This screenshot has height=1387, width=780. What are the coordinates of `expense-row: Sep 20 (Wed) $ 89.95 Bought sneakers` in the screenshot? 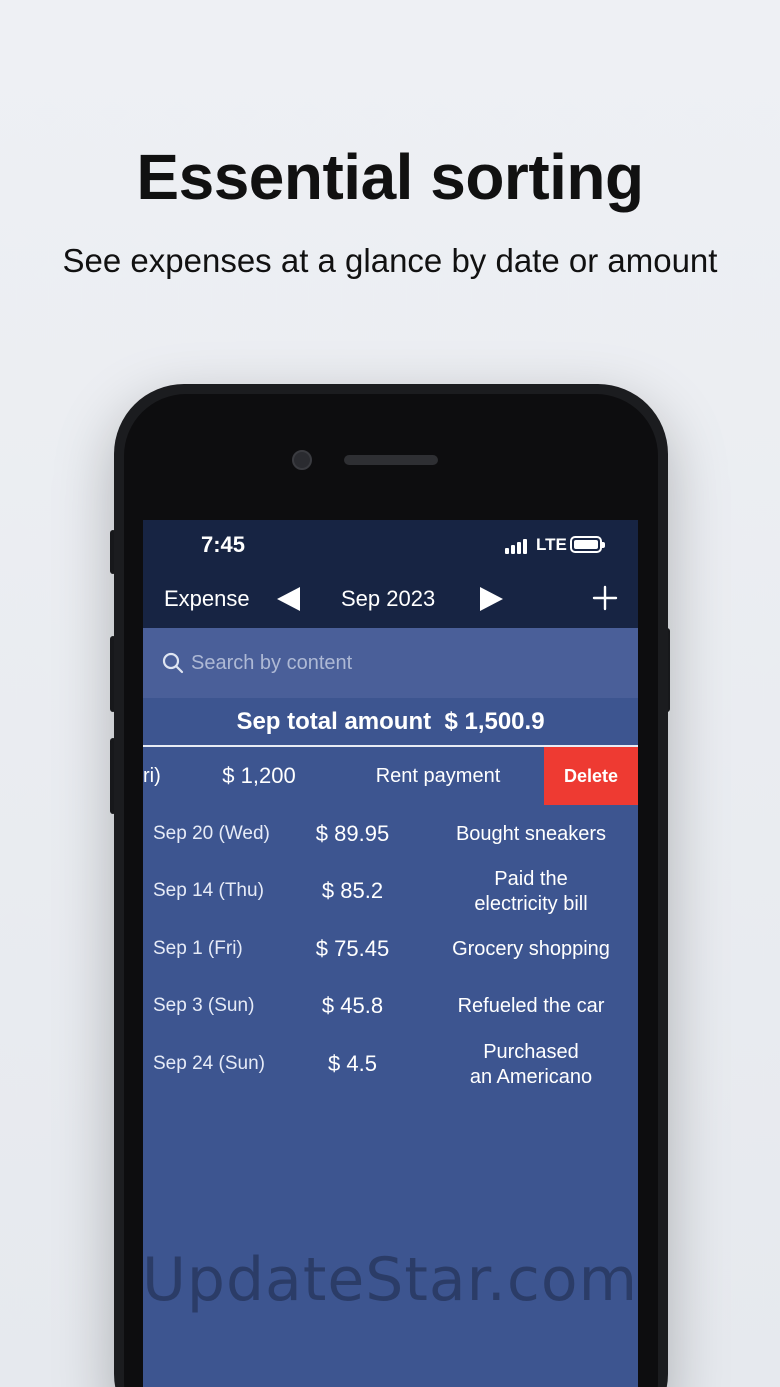 It's located at (390, 833).